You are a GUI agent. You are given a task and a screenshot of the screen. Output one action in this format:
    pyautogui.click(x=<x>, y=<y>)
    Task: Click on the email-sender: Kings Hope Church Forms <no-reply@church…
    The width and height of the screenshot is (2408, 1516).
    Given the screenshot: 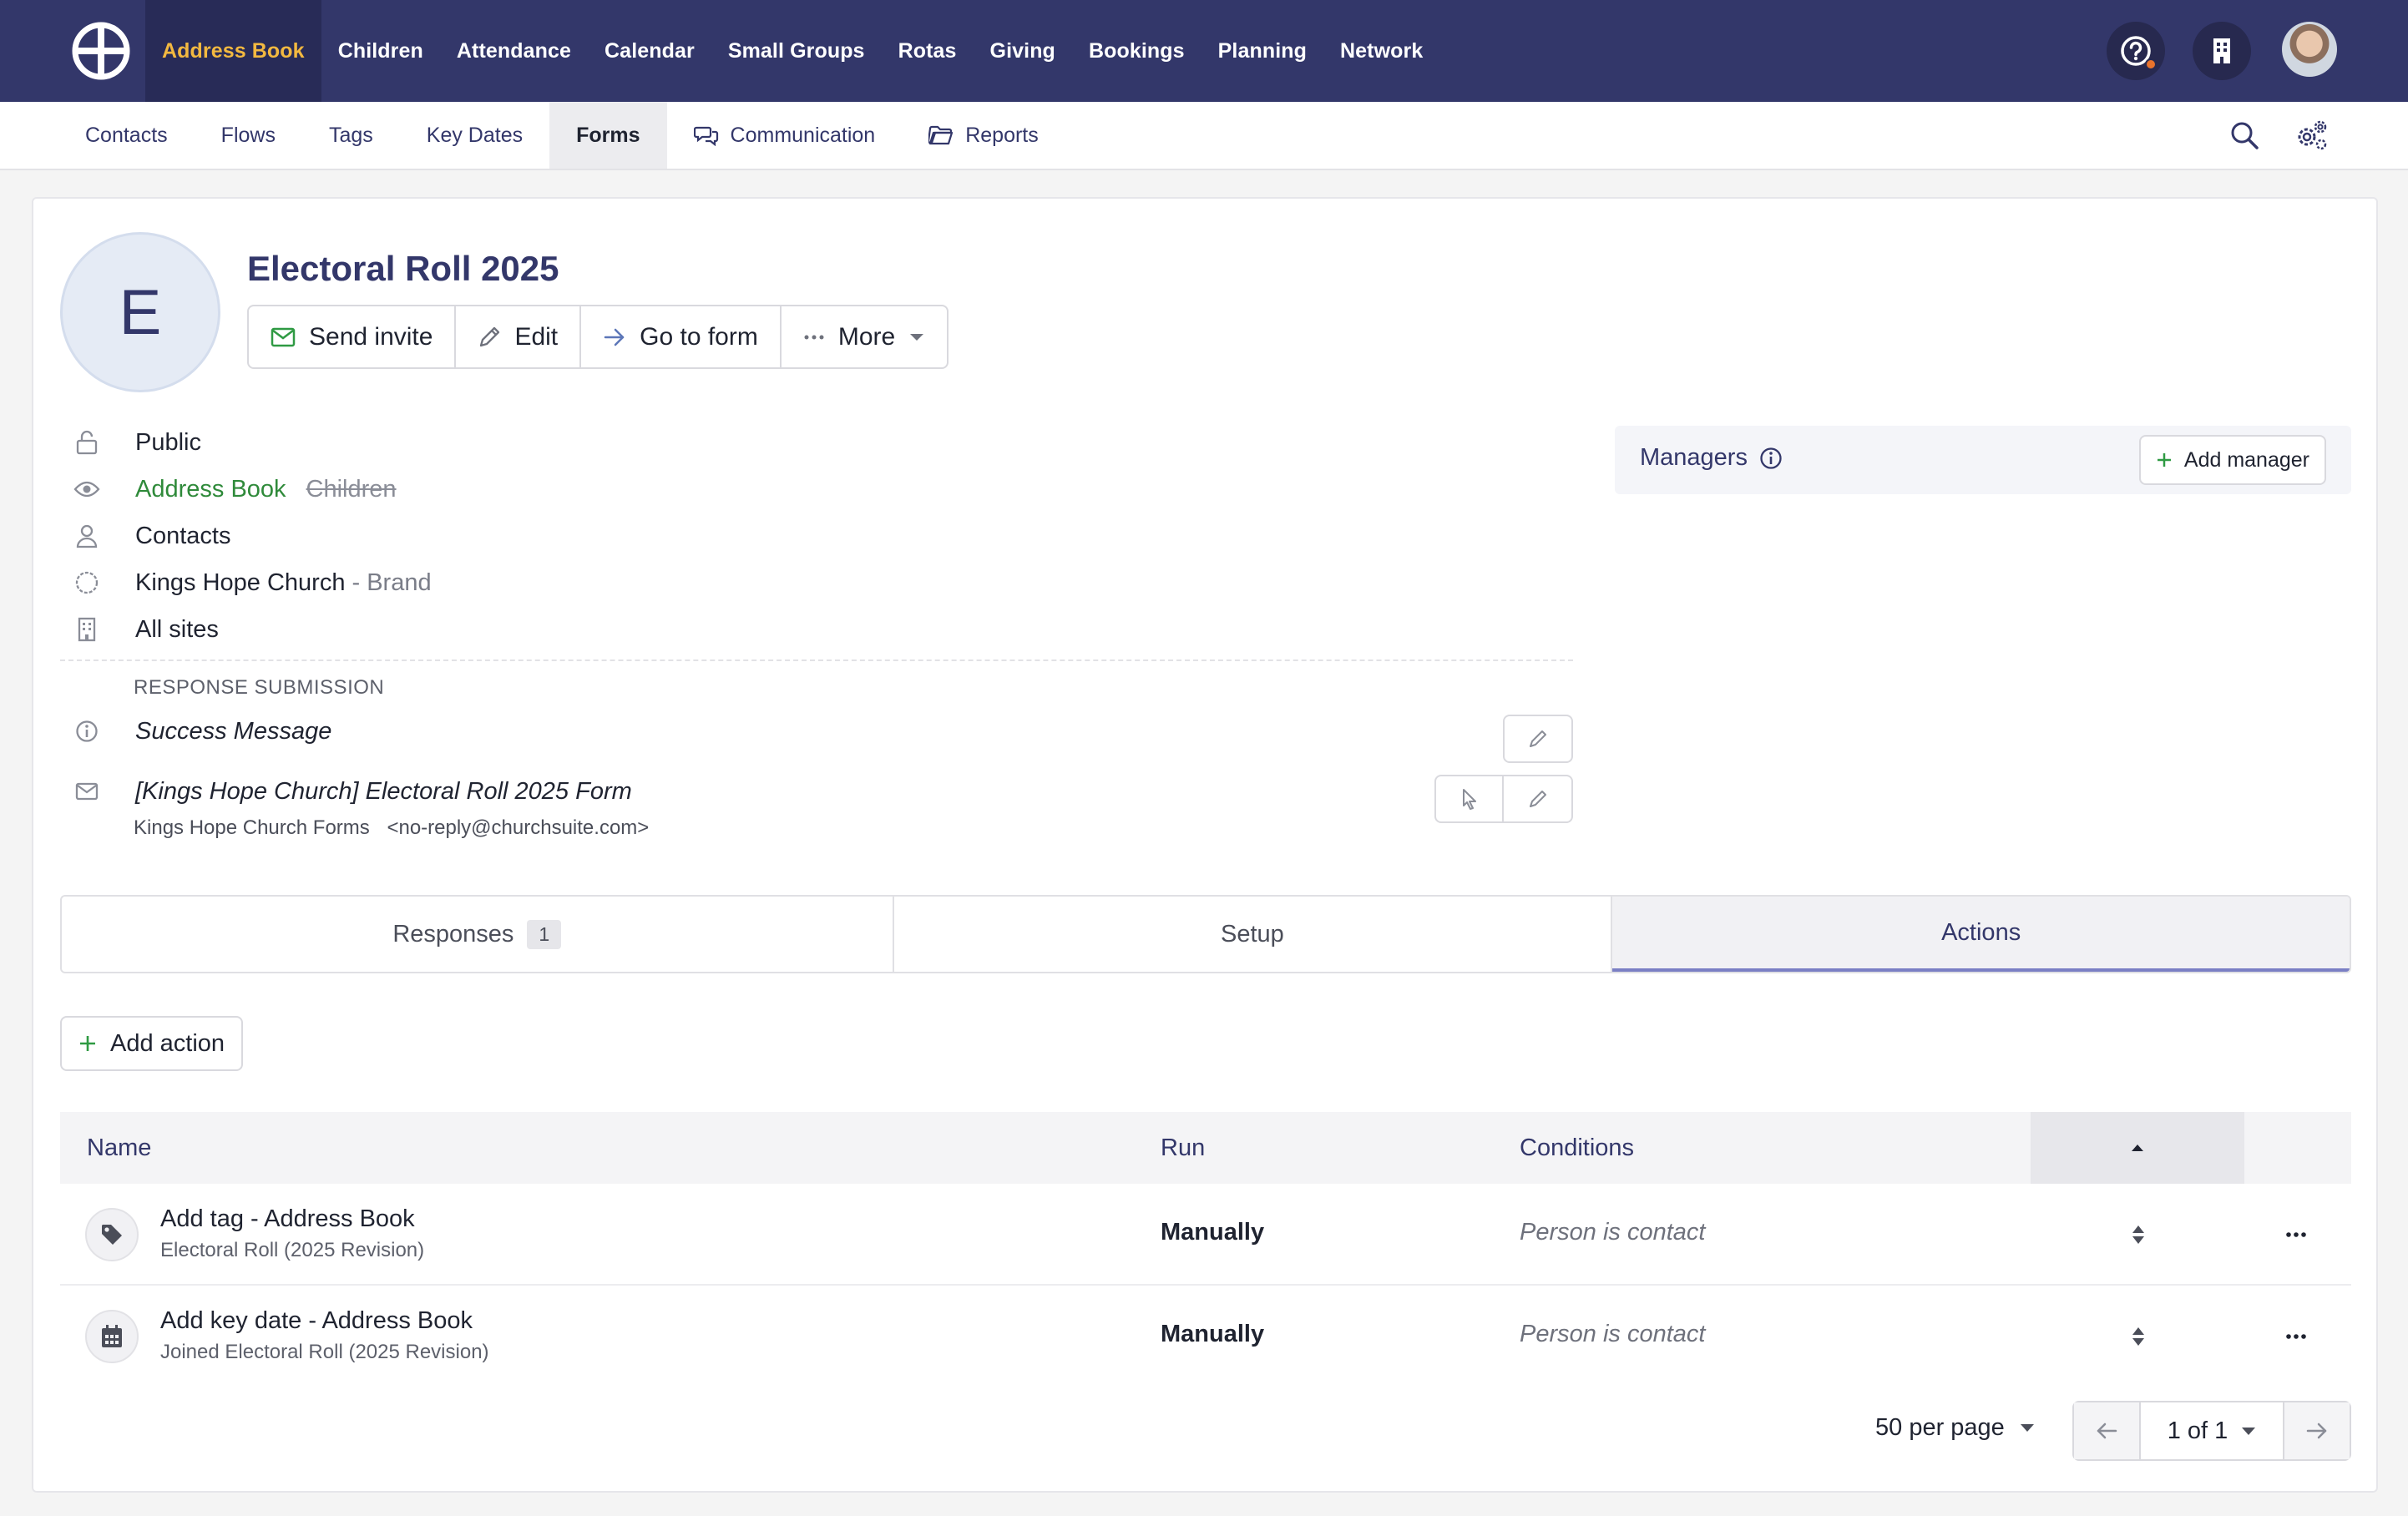 What is the action you would take?
    pyautogui.click(x=391, y=828)
    